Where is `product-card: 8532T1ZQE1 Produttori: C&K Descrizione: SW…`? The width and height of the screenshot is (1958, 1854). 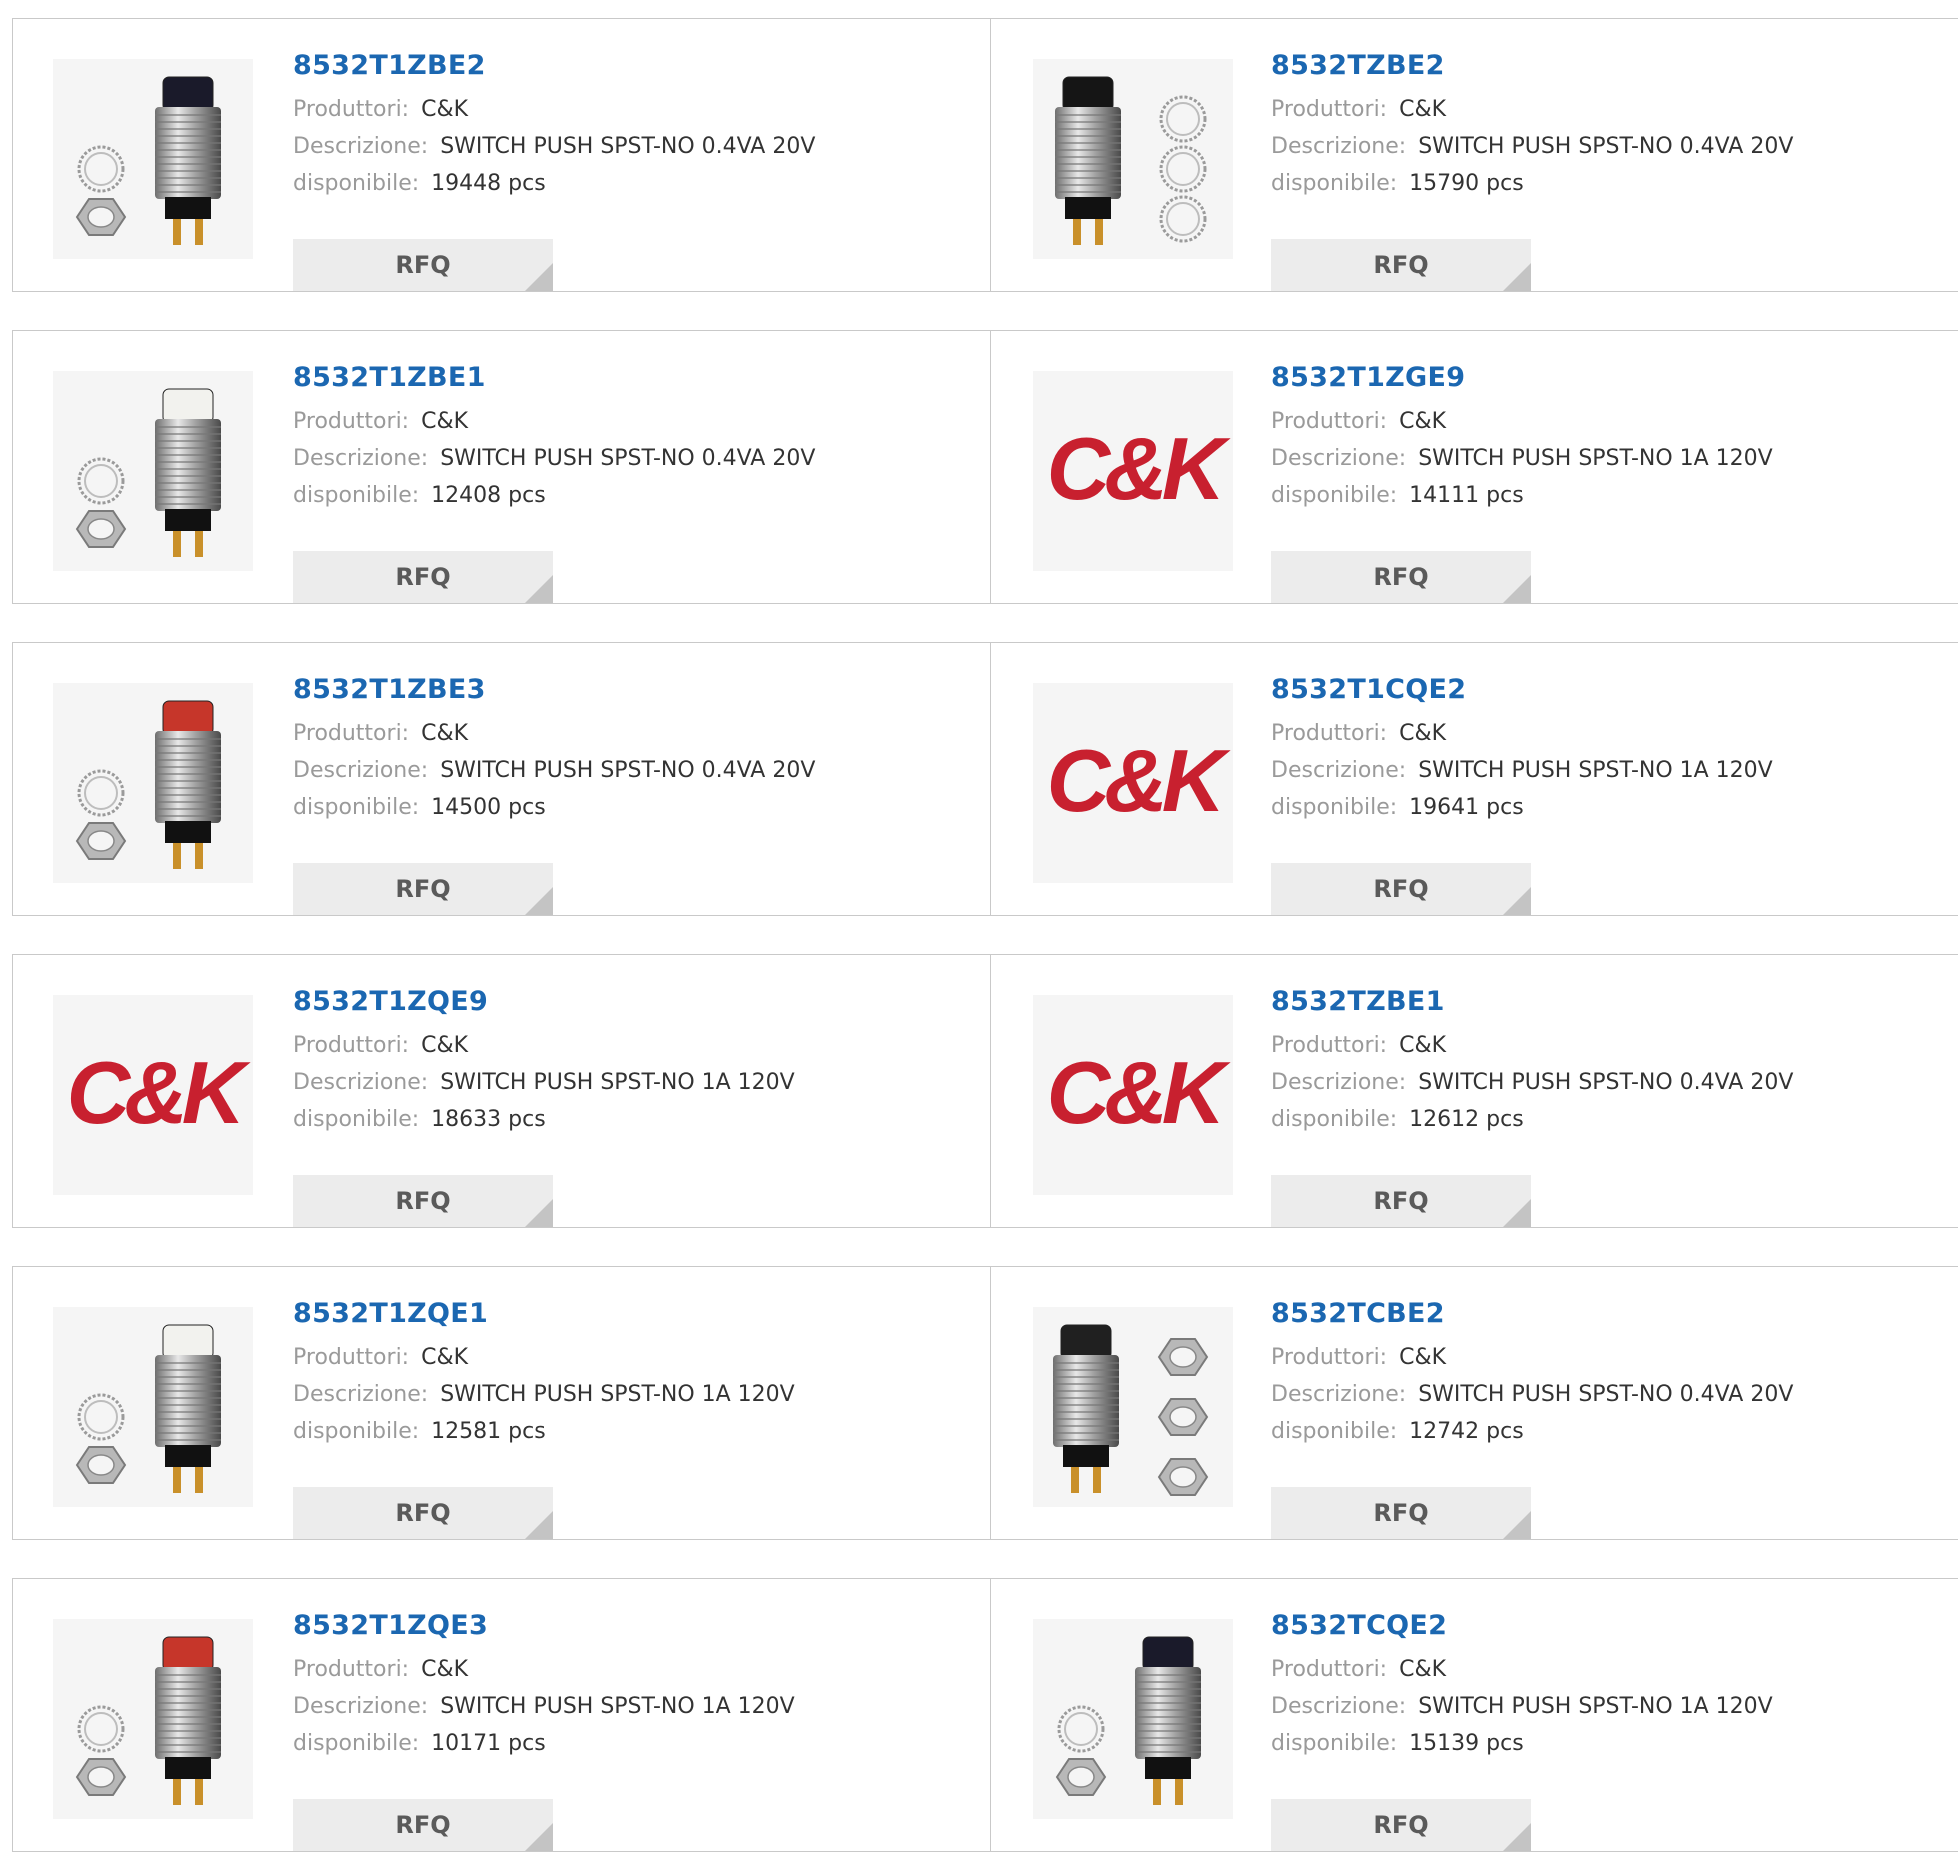
product-card: 8532T1ZQE1 Produttori: C&K Descrizione: SW… is located at coordinates (502, 1403).